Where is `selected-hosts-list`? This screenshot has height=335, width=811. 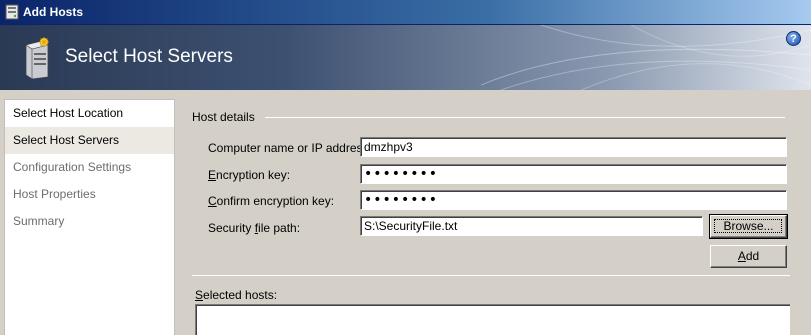
selected-hosts-list is located at coordinates (492, 319).